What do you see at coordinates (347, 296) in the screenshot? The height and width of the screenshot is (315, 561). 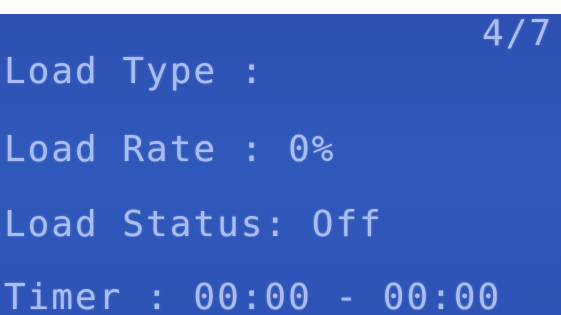 I see `timer-value: 00:00 - 00:00` at bounding box center [347, 296].